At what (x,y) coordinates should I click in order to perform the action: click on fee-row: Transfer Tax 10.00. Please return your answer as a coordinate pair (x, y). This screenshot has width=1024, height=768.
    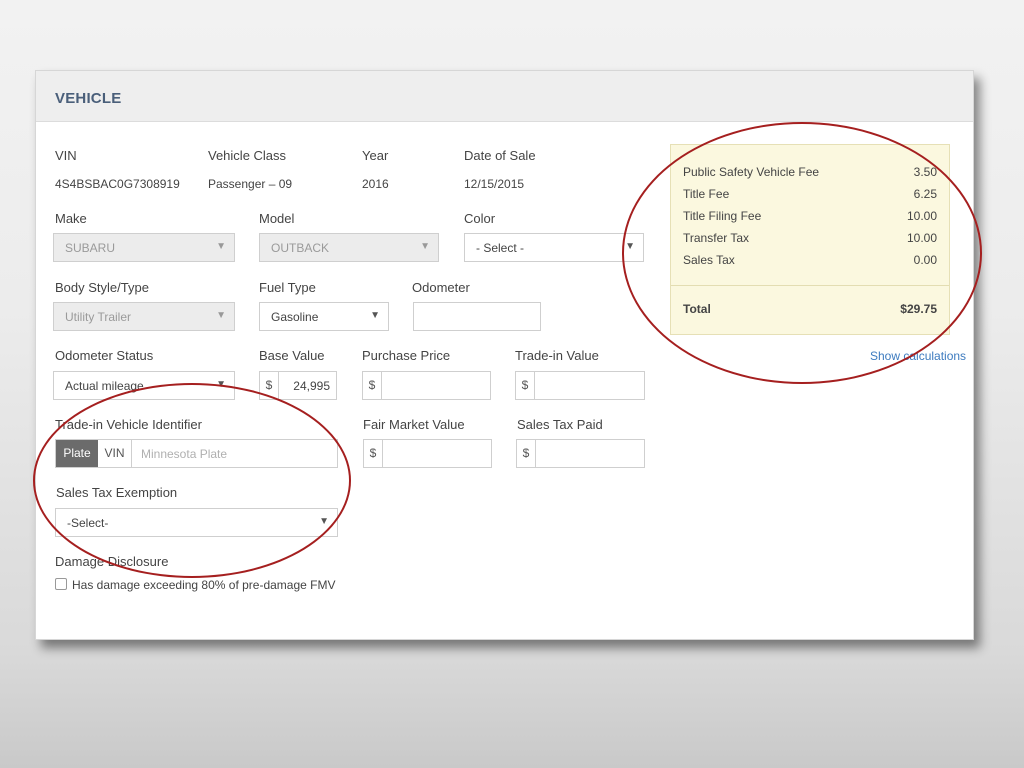
    Looking at the image, I should click on (810, 241).